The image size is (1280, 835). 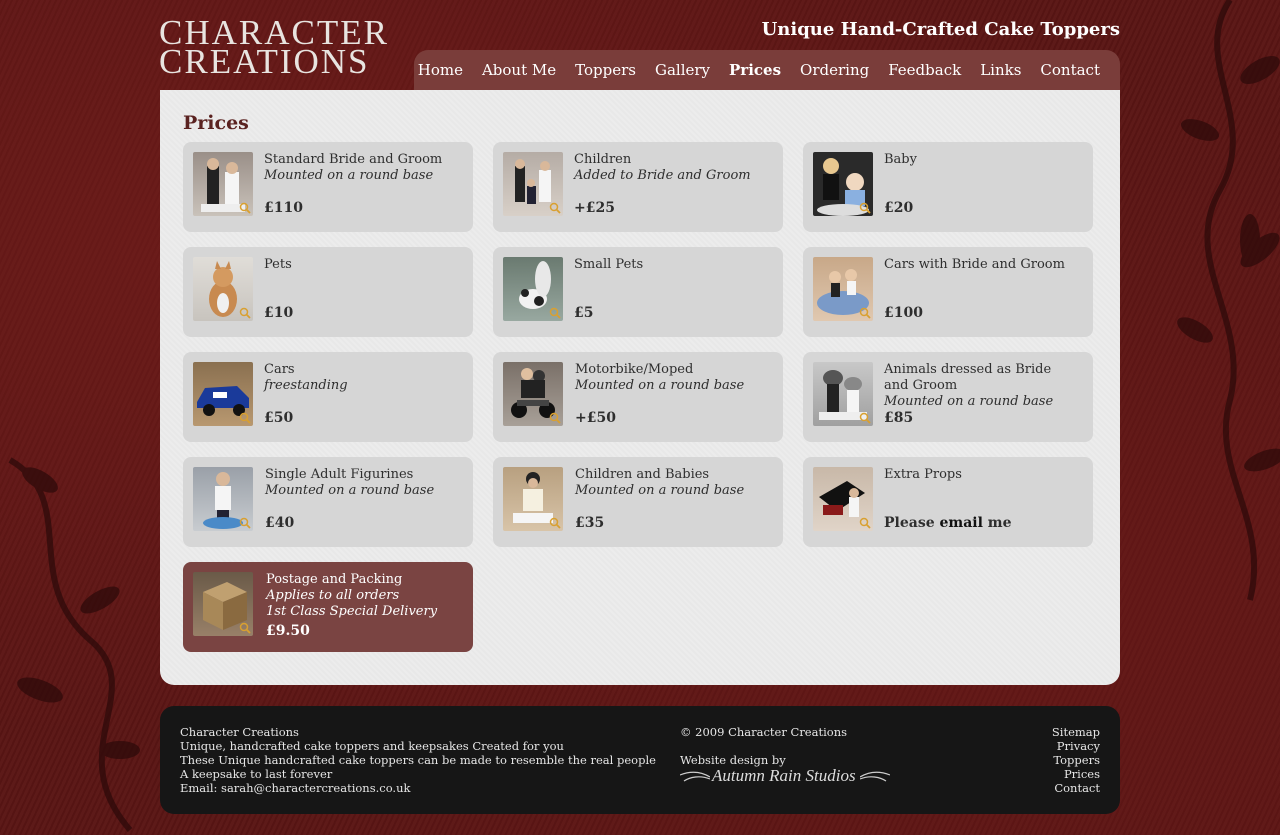 What do you see at coordinates (899, 208) in the screenshot?
I see `card-price: £20` at bounding box center [899, 208].